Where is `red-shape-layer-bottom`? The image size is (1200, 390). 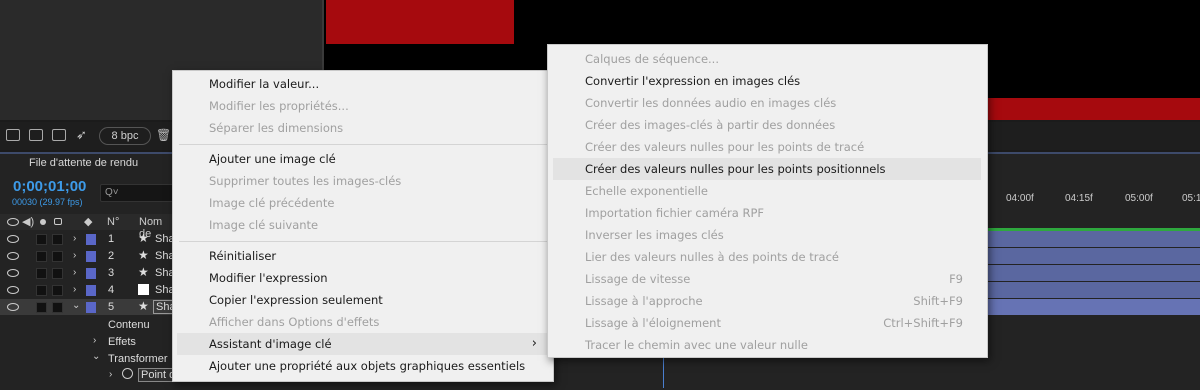 red-shape-layer-bottom is located at coordinates (1093, 109).